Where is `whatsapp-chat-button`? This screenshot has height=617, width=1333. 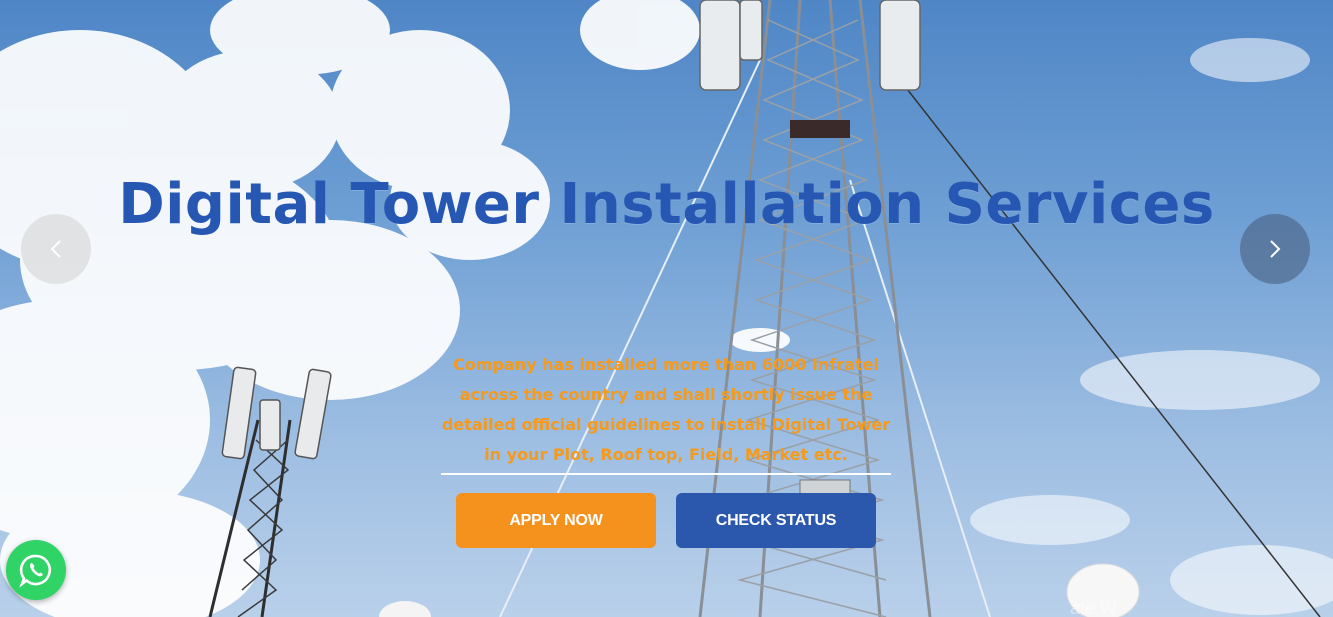 whatsapp-chat-button is located at coordinates (36, 570).